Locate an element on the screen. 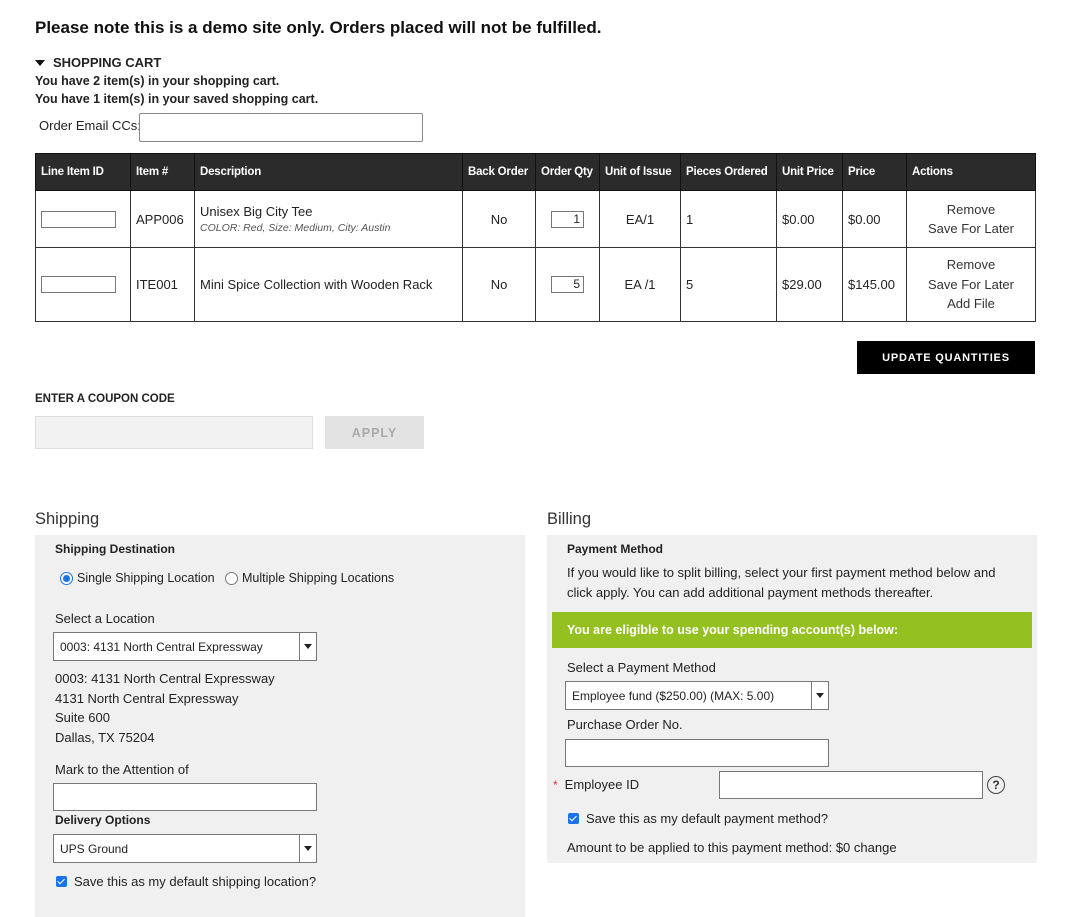 This screenshot has width=1077, height=917. select-location-label: Select a Location is located at coordinates (105, 618).